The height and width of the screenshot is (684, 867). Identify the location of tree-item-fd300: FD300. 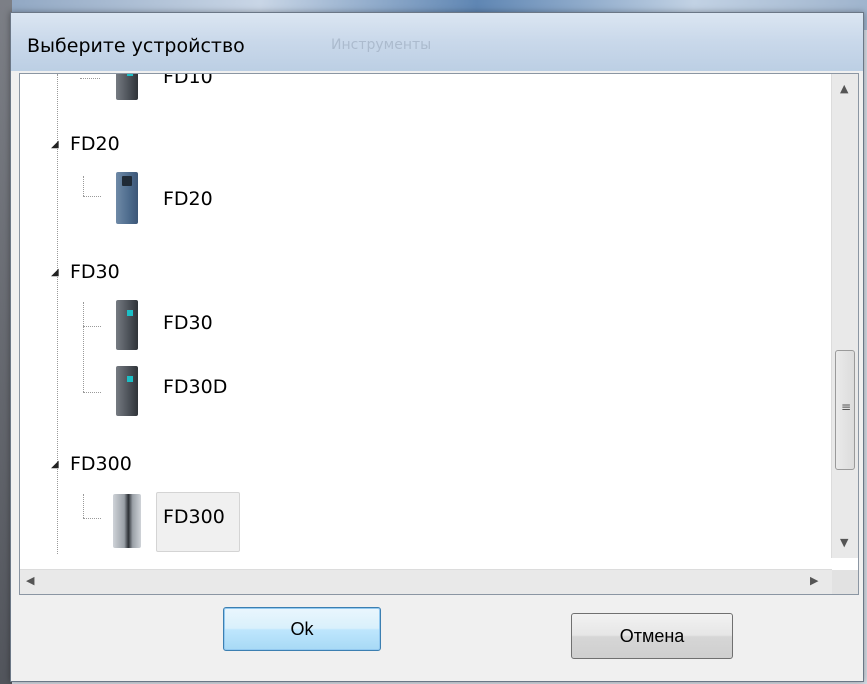
(194, 517).